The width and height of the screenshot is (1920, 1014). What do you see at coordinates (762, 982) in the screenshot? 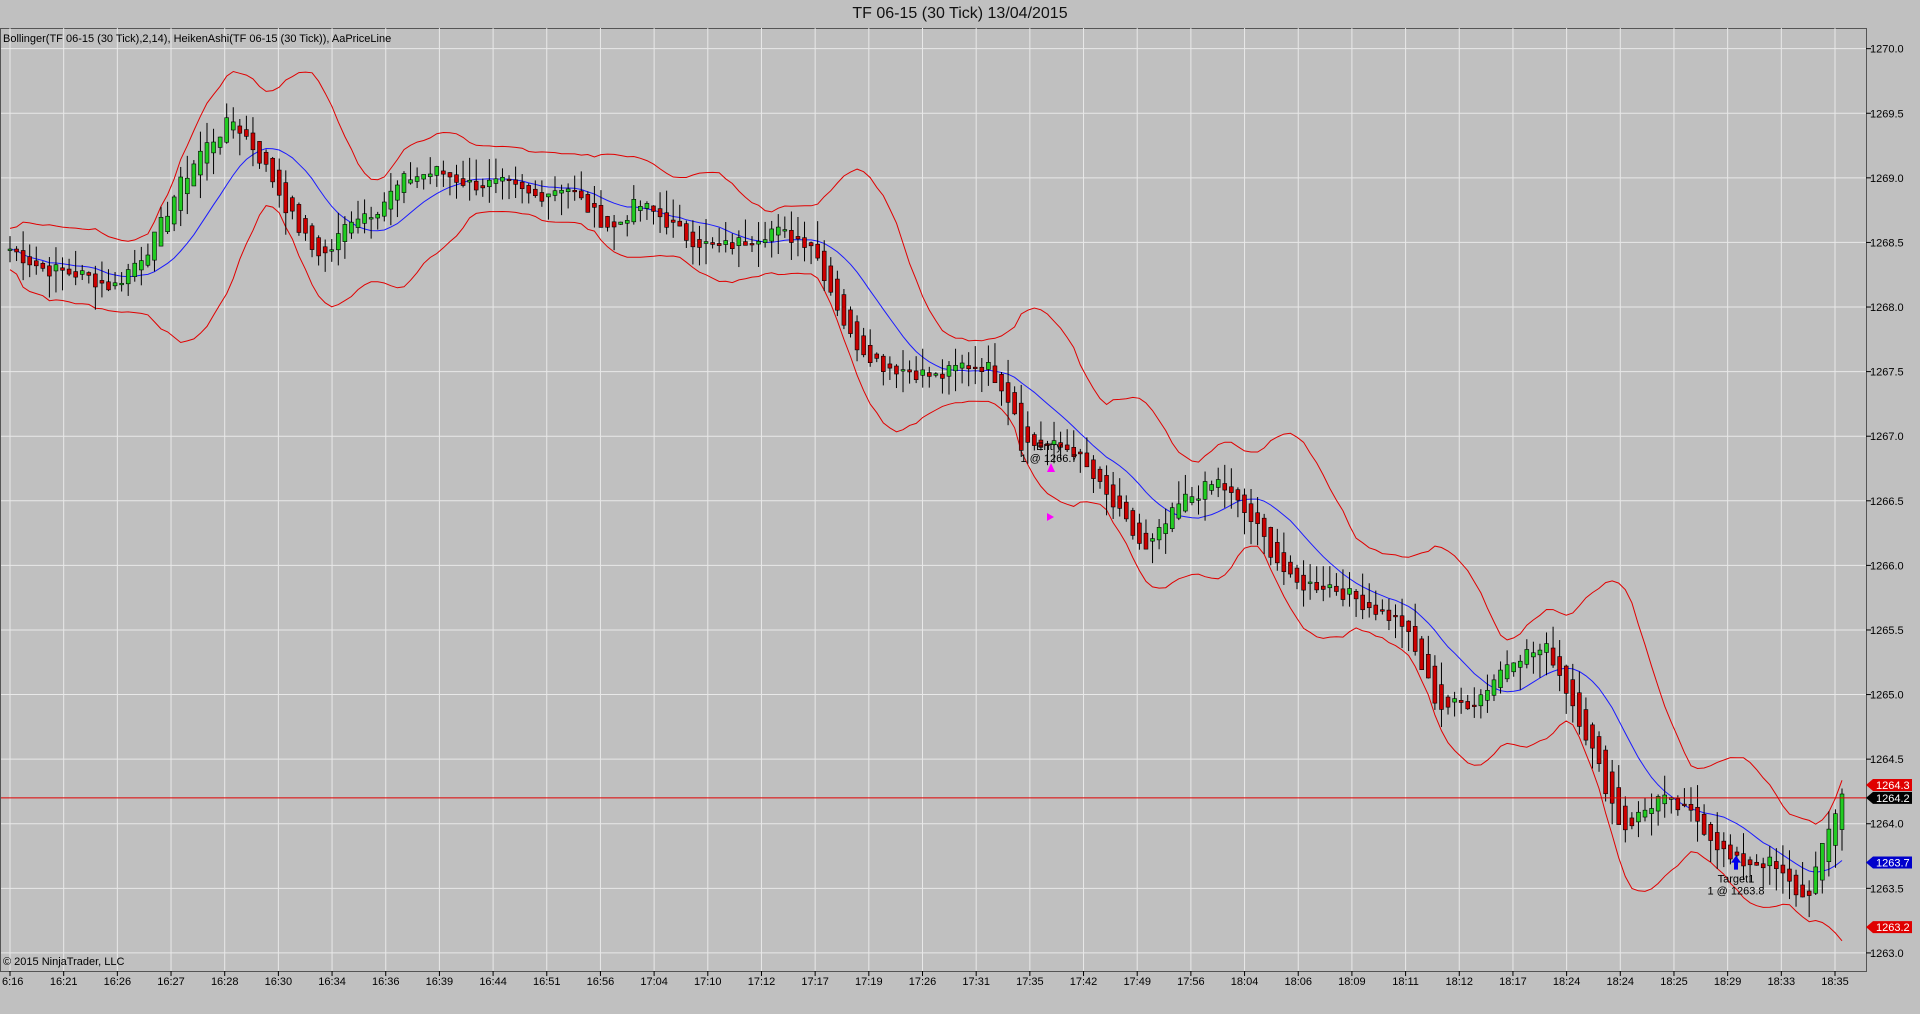
I see `x-tick-label: 17:12` at bounding box center [762, 982].